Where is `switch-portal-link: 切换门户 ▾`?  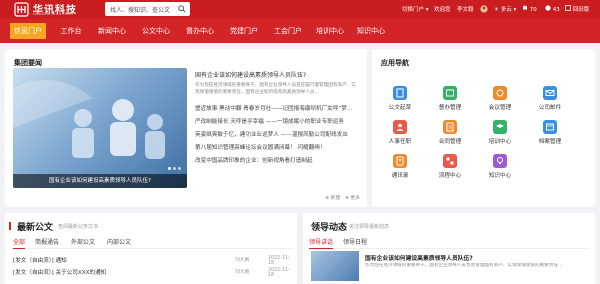 switch-portal-link: 切换门户 ▾ is located at coordinates (415, 9).